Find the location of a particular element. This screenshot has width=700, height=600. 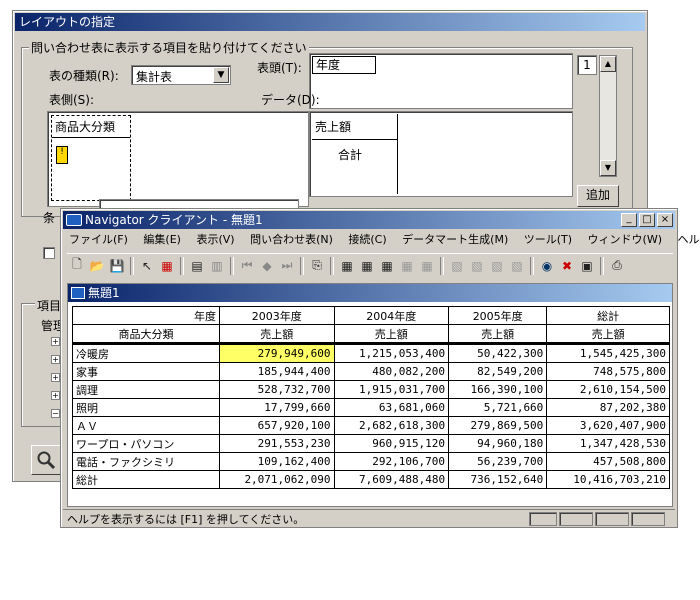

side-item-product-category: 商品大分類 ! is located at coordinates (91, 158).